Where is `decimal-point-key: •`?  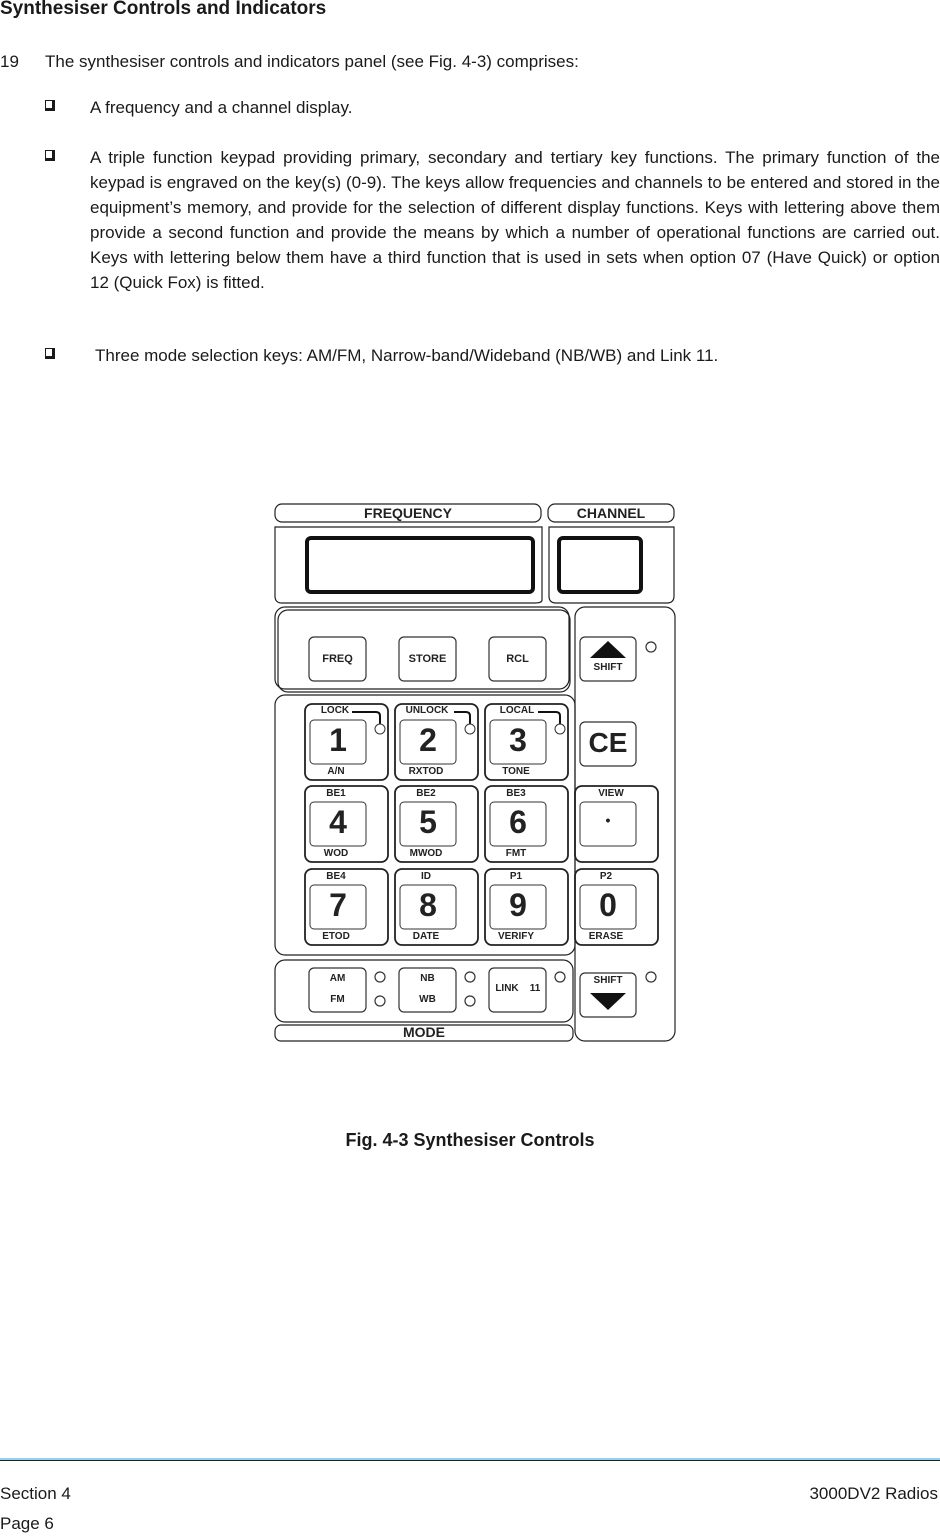 decimal-point-key: • is located at coordinates (608, 820).